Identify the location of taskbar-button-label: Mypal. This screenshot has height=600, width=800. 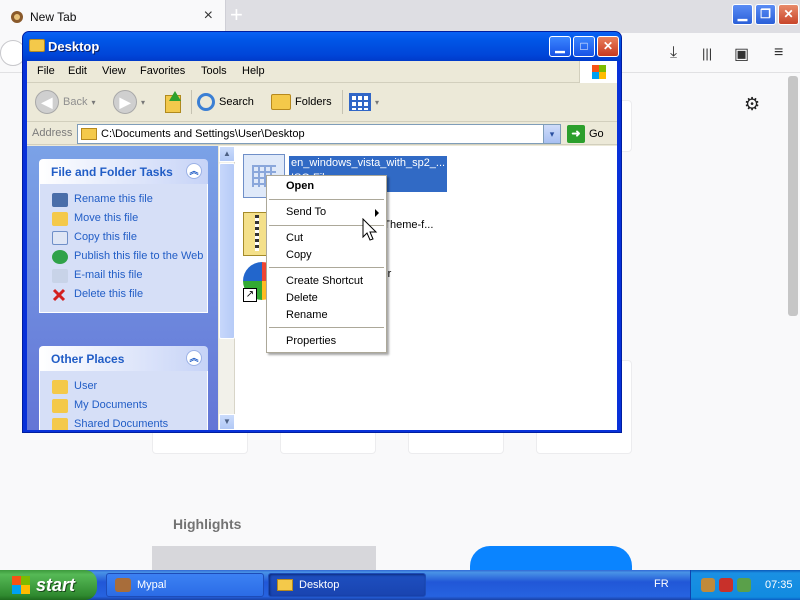
(152, 585).